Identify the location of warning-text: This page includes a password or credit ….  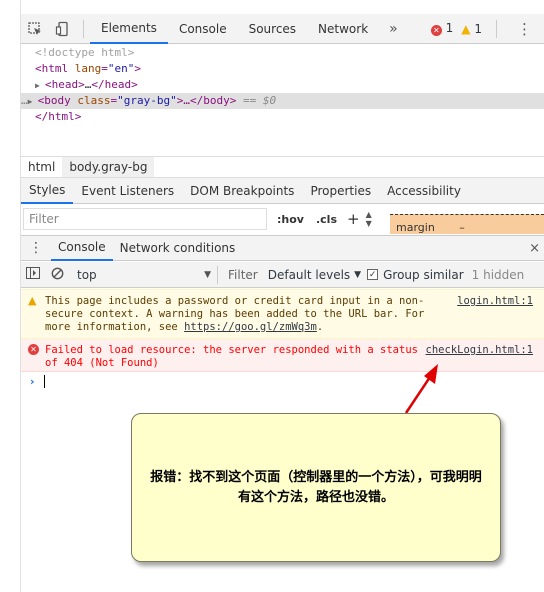
(235, 314).